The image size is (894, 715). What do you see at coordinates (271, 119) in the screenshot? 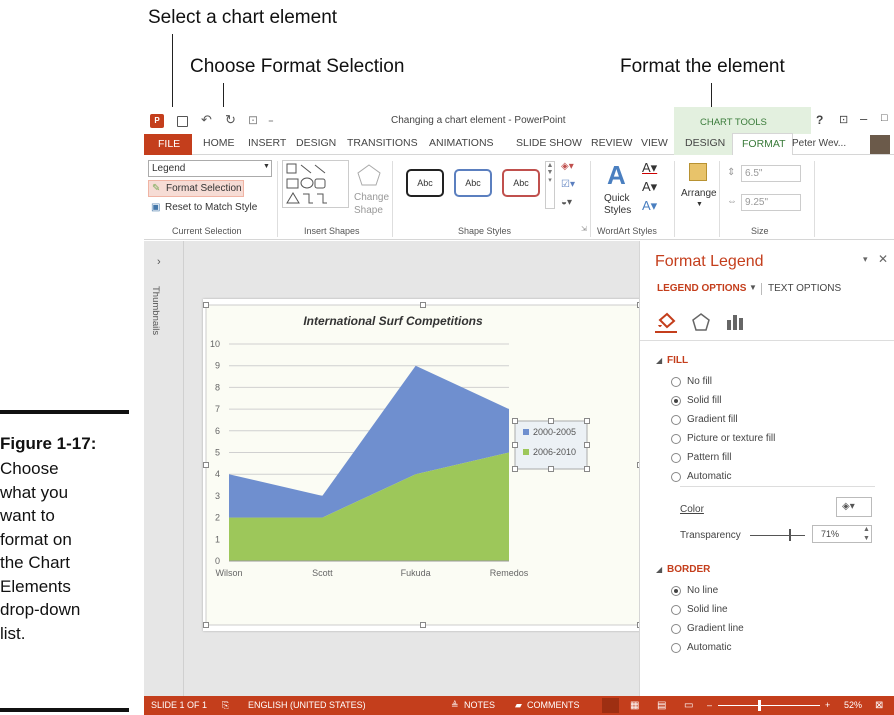
I see `customize-toolbar-icon: ₌` at bounding box center [271, 119].